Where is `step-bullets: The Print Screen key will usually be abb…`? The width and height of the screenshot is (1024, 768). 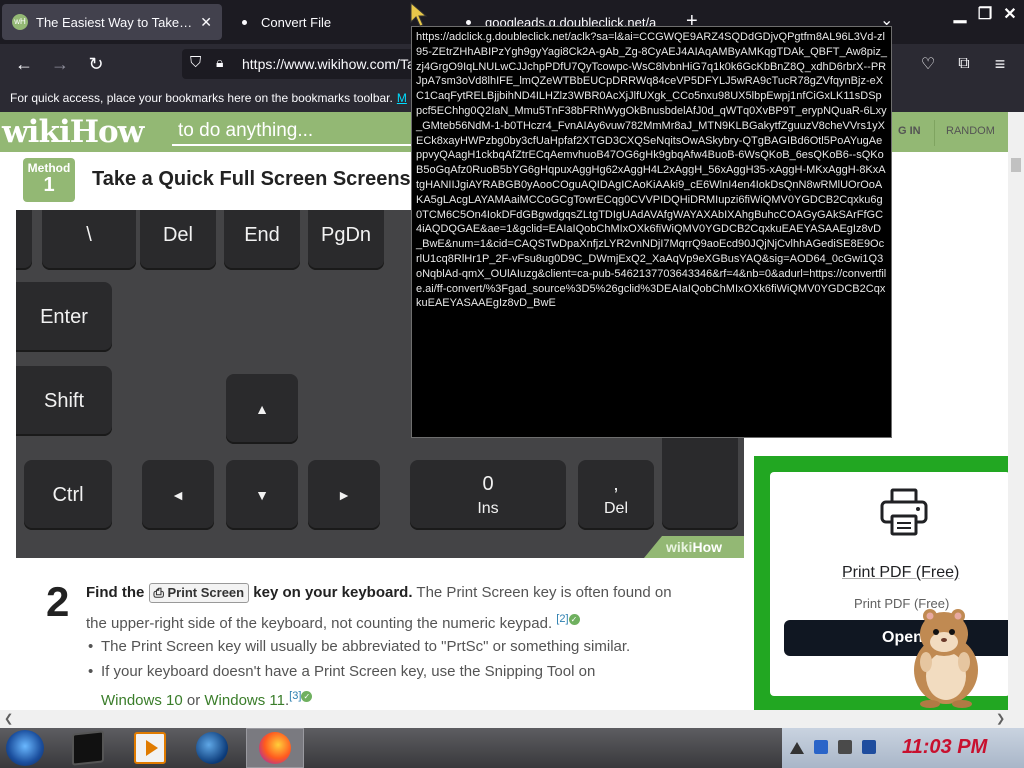 step-bullets: The Print Screen key will usually be abb… is located at coordinates (388, 672).